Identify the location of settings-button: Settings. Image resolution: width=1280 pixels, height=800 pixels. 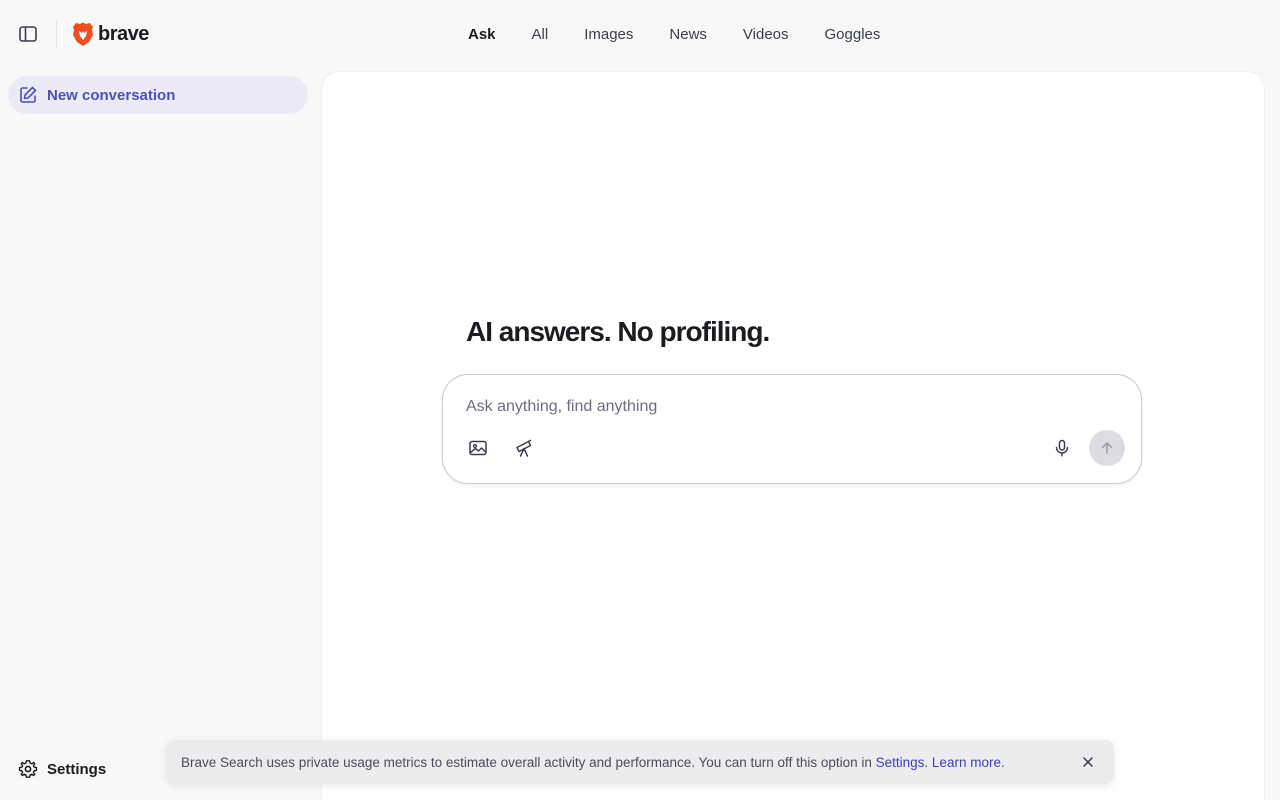
(58, 769).